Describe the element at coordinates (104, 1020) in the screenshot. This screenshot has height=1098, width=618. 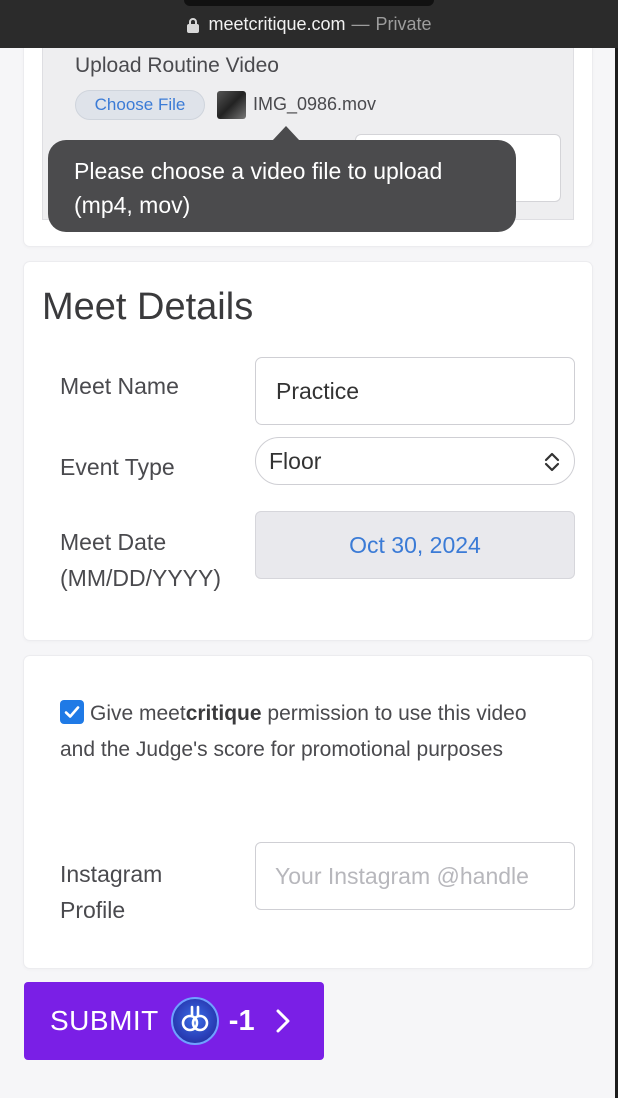
I see `submit-label: SUBMIT` at that location.